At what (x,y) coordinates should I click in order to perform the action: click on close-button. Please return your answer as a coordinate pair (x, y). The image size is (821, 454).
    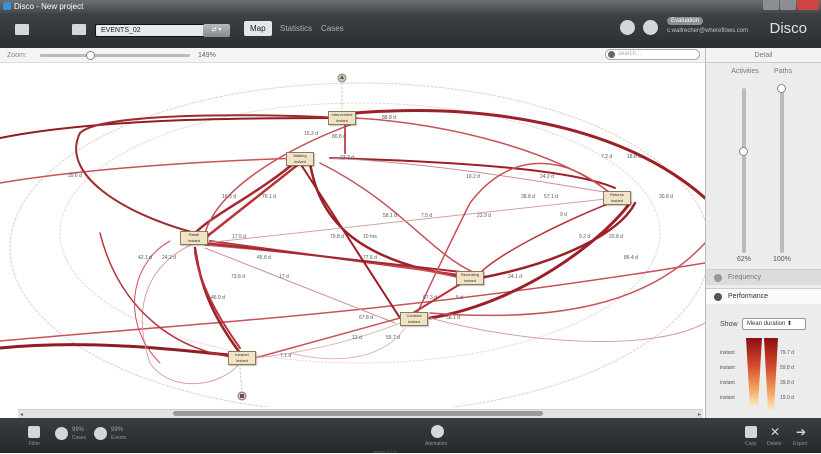
    Looking at the image, I should click on (808, 5).